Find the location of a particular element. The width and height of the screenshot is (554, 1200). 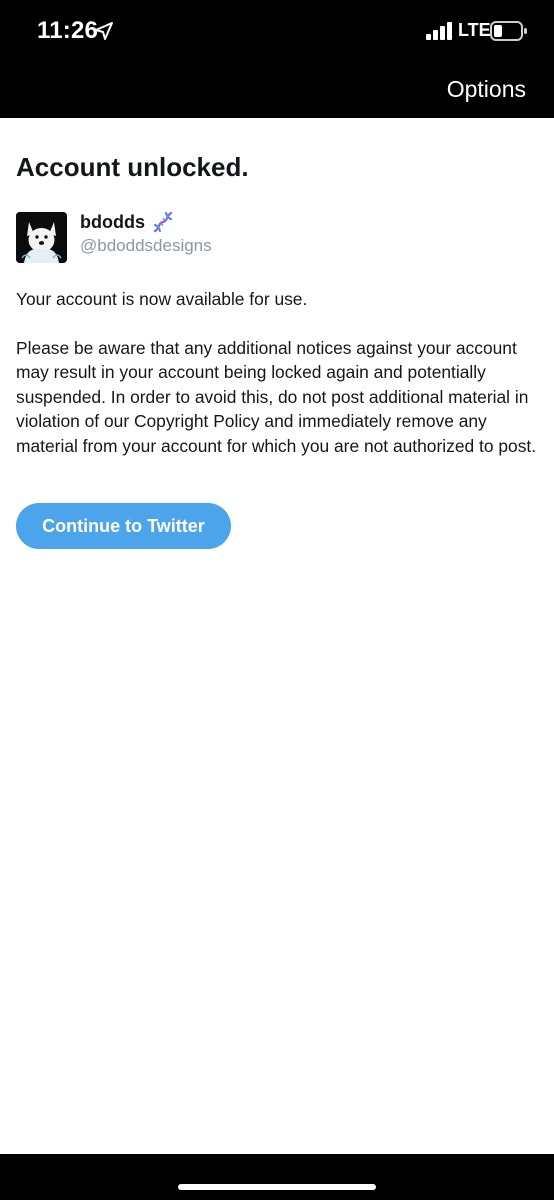

bottom-bar is located at coordinates (277, 1177).